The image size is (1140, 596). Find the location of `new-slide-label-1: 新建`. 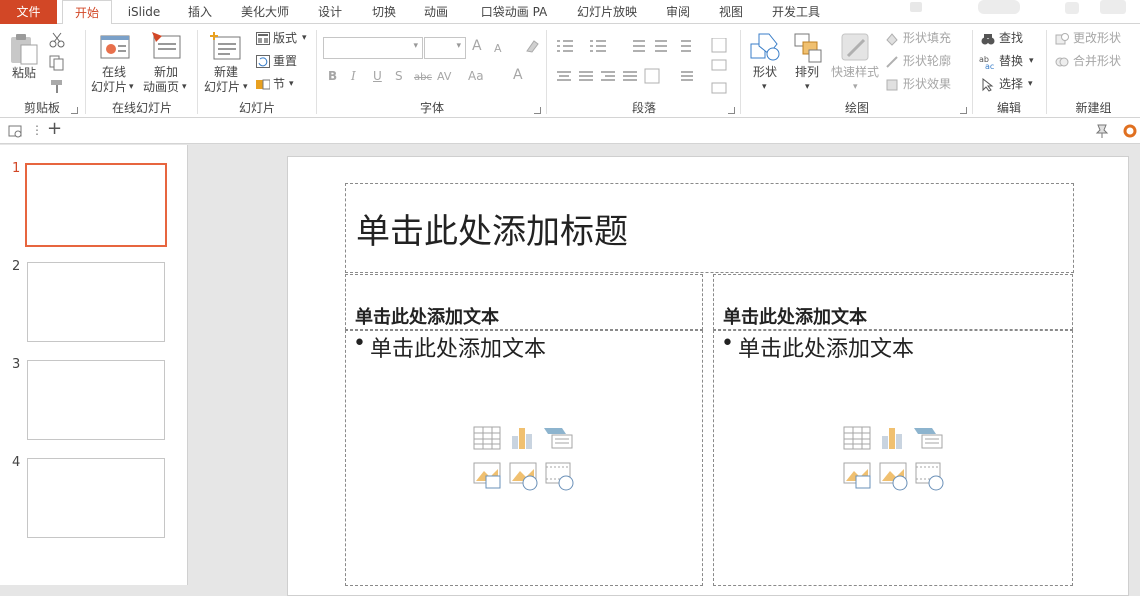

new-slide-label-1: 新建 is located at coordinates (226, 72).